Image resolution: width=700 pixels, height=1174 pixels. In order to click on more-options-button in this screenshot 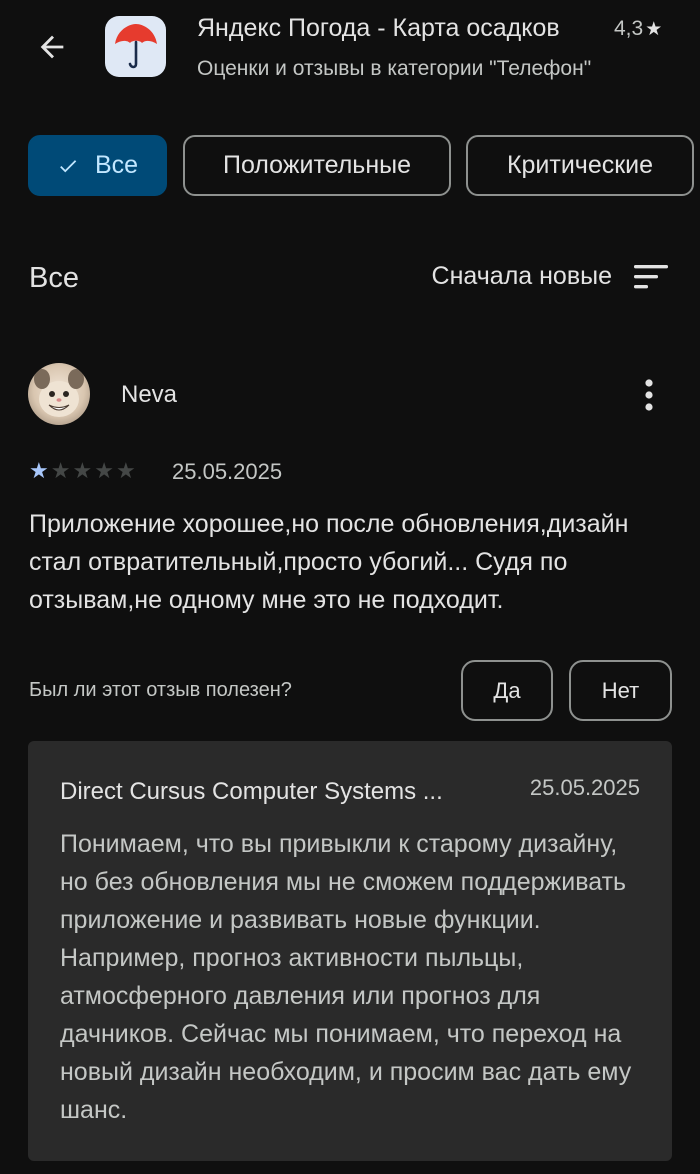, I will do `click(649, 395)`.